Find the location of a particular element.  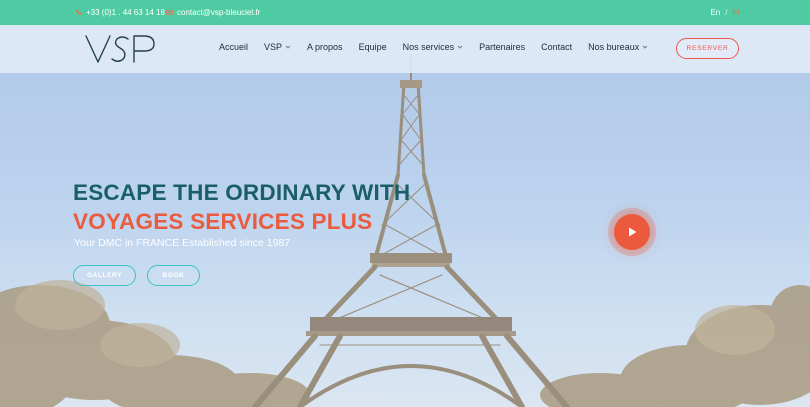

nav-item-partenaires: Partenaires is located at coordinates (502, 47).